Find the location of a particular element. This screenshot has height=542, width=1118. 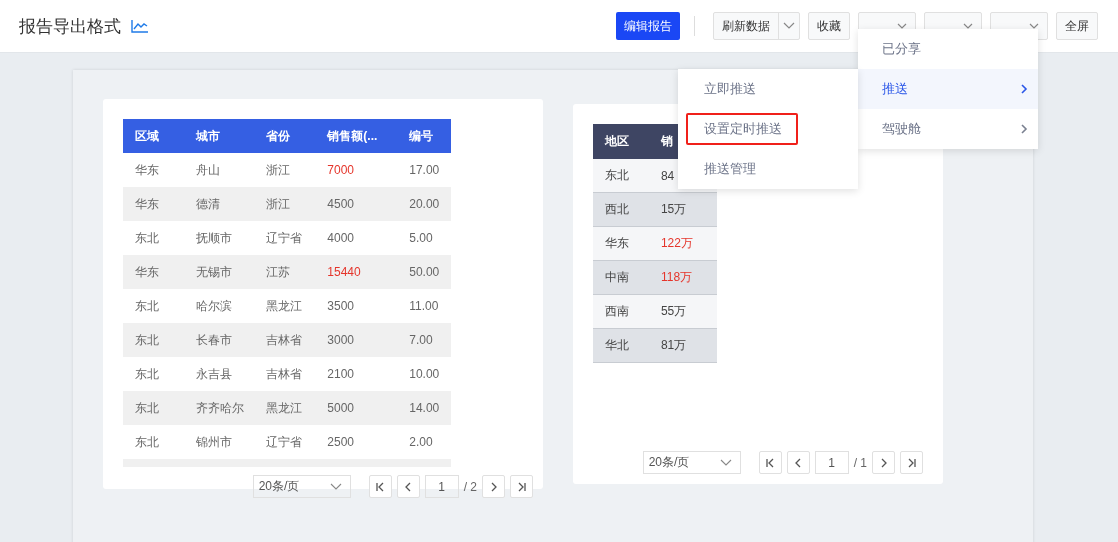

table-cell: 西北 is located at coordinates (617, 209).